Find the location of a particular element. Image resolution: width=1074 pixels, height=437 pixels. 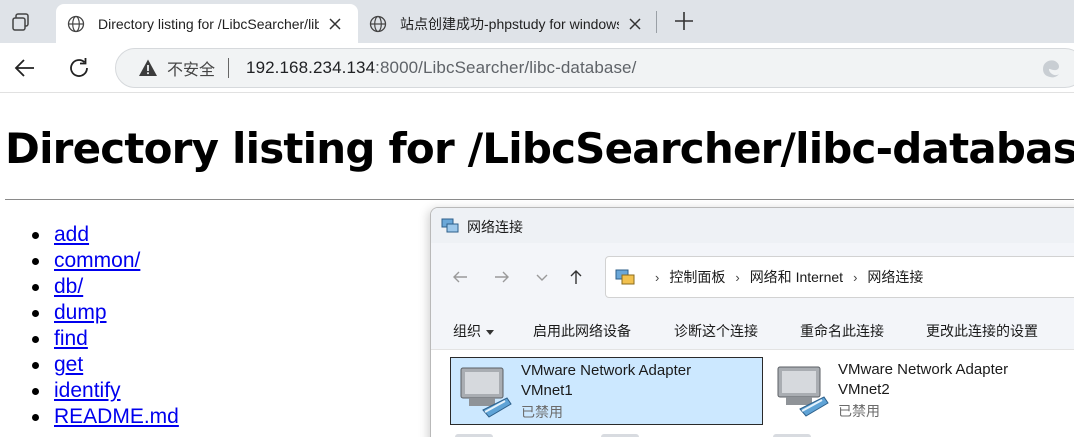

network-connections-icon is located at coordinates (450, 225).